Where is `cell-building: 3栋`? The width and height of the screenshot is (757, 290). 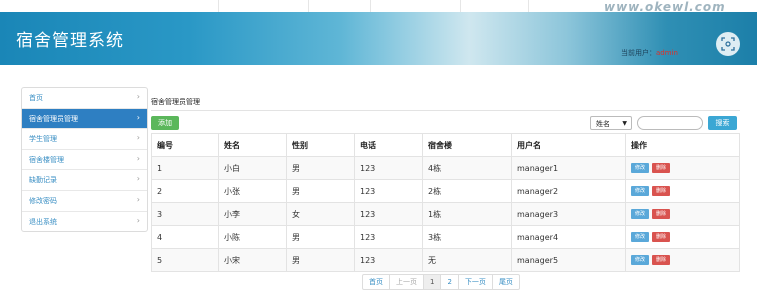 cell-building: 3栋 is located at coordinates (467, 237).